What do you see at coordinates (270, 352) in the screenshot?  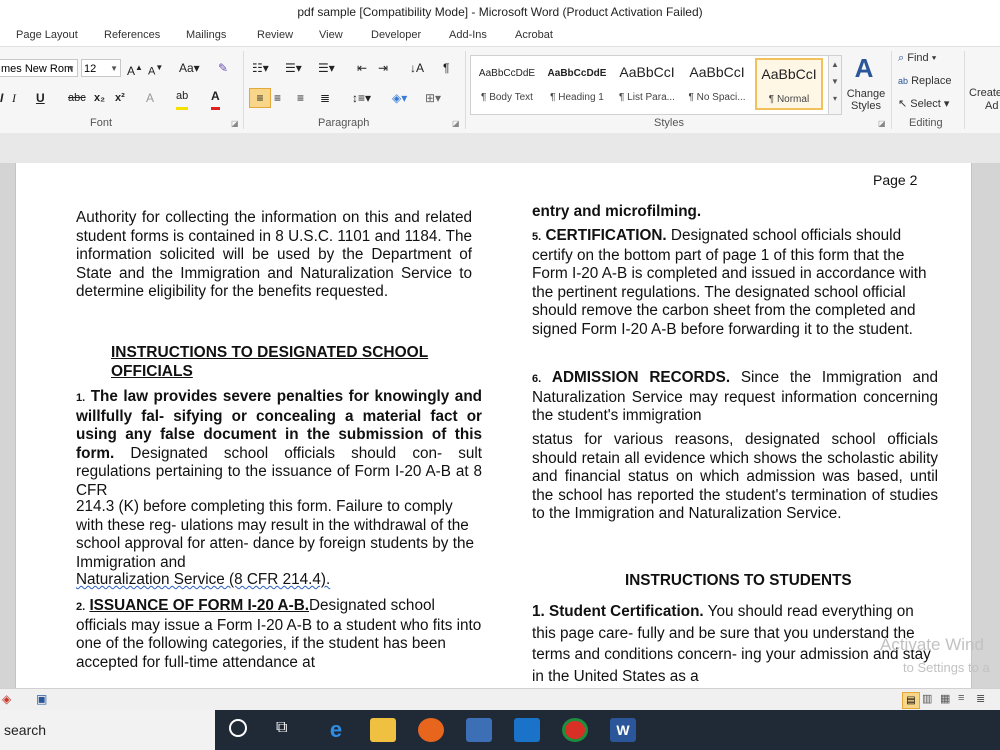 I see `heading-instructions-school: INSTRUCTIONS TO DESIGNATED SCHOOL` at bounding box center [270, 352].